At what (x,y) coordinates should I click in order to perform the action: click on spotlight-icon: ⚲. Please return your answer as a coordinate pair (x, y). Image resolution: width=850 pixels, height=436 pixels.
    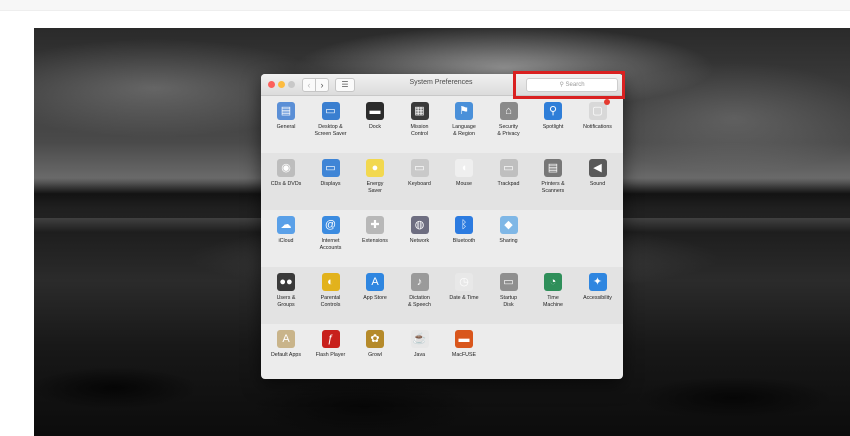
    Looking at the image, I should click on (553, 111).